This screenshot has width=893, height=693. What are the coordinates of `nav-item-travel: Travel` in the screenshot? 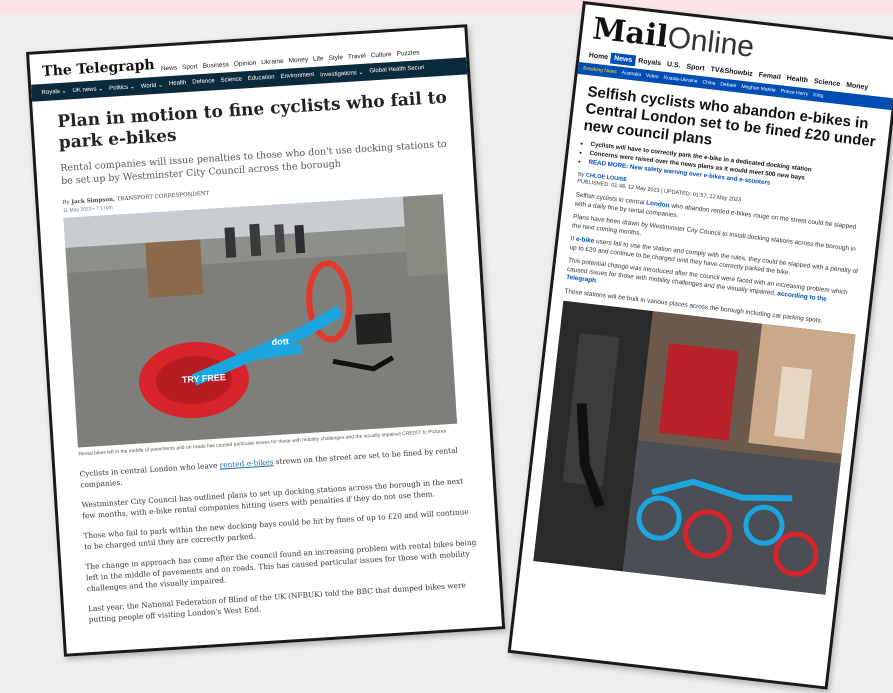 It's located at (357, 57).